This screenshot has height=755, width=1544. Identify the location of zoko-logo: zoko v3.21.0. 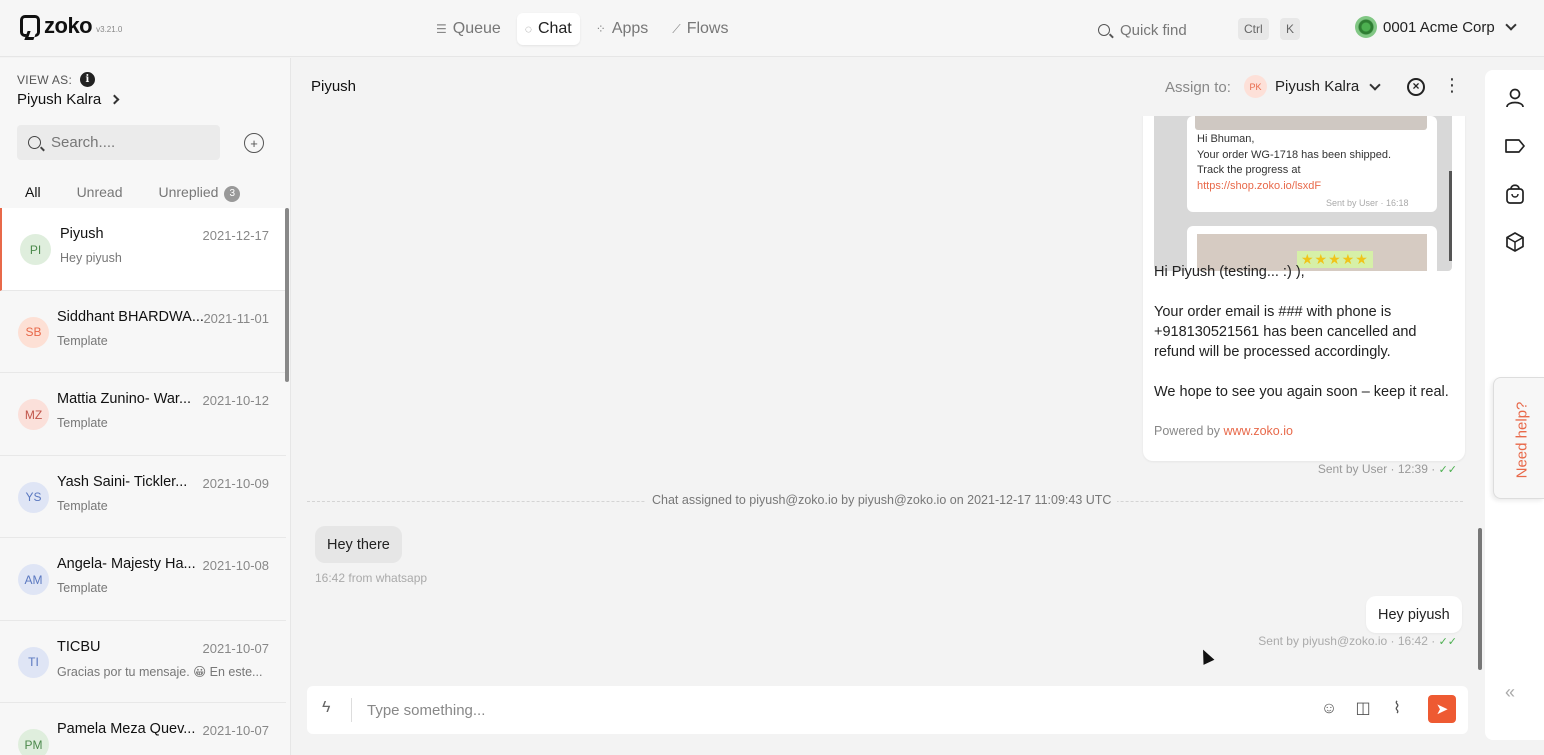
(71, 26).